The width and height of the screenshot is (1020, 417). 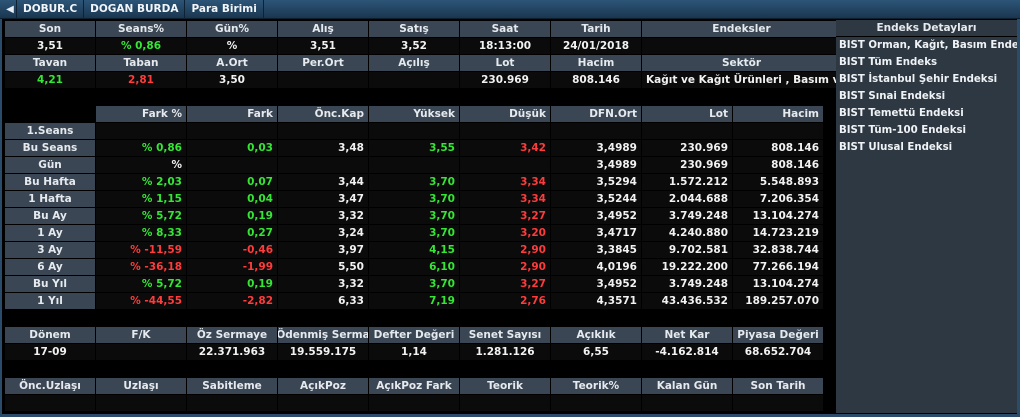 I want to click on summary-header: Açılış, so click(x=414, y=63).